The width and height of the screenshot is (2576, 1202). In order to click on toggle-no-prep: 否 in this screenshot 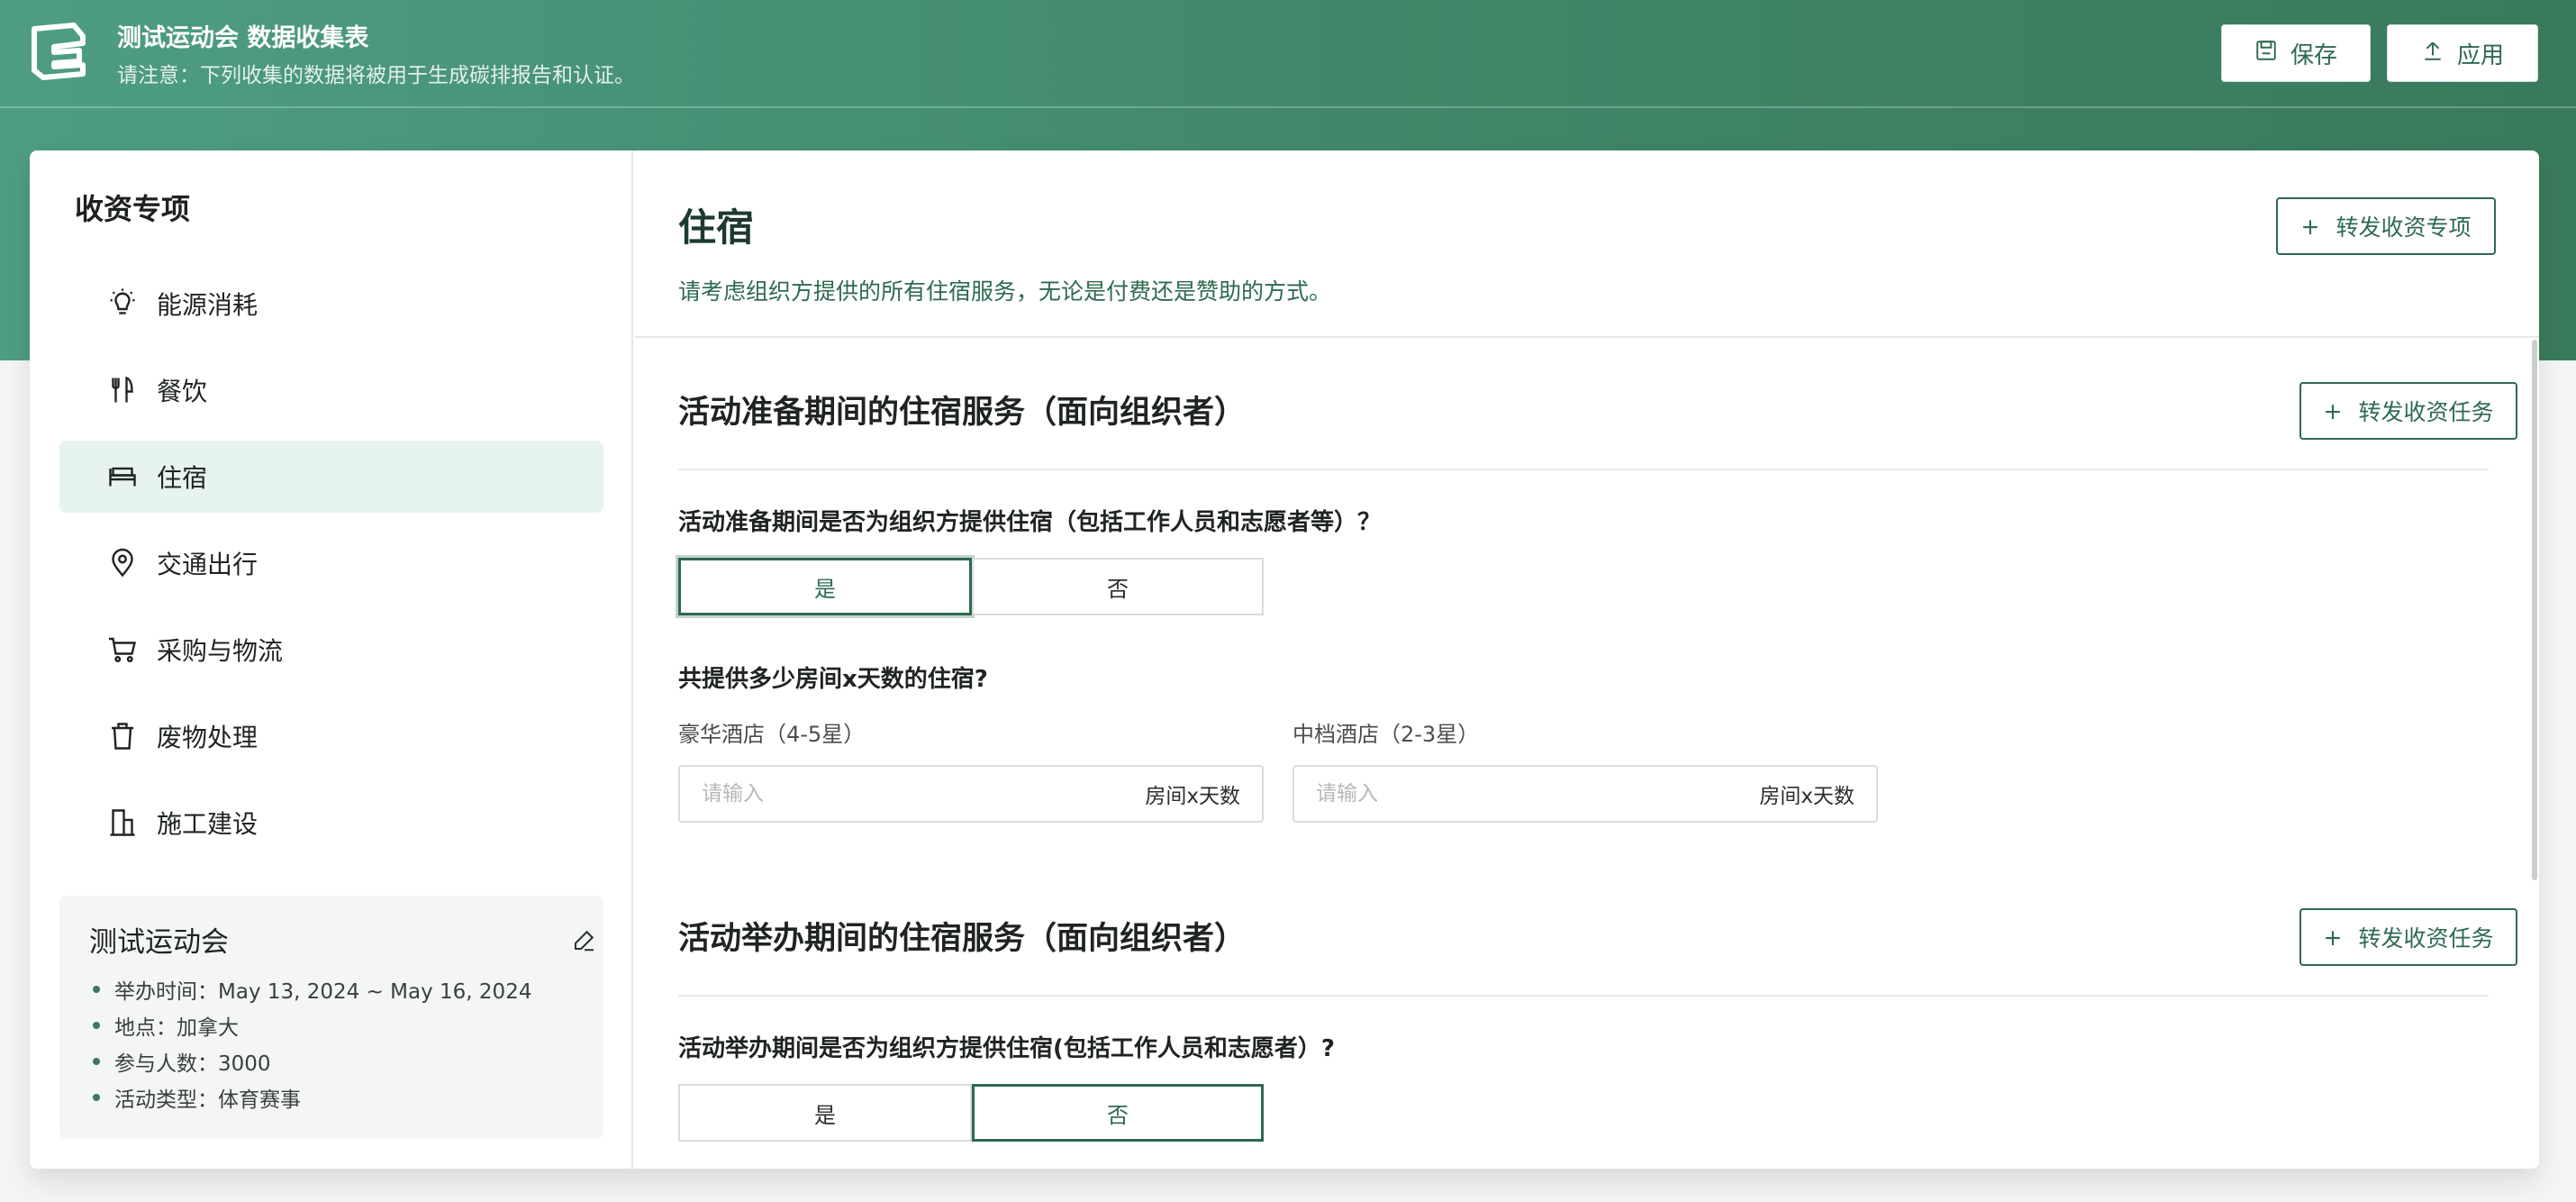, I will do `click(1118, 586)`.